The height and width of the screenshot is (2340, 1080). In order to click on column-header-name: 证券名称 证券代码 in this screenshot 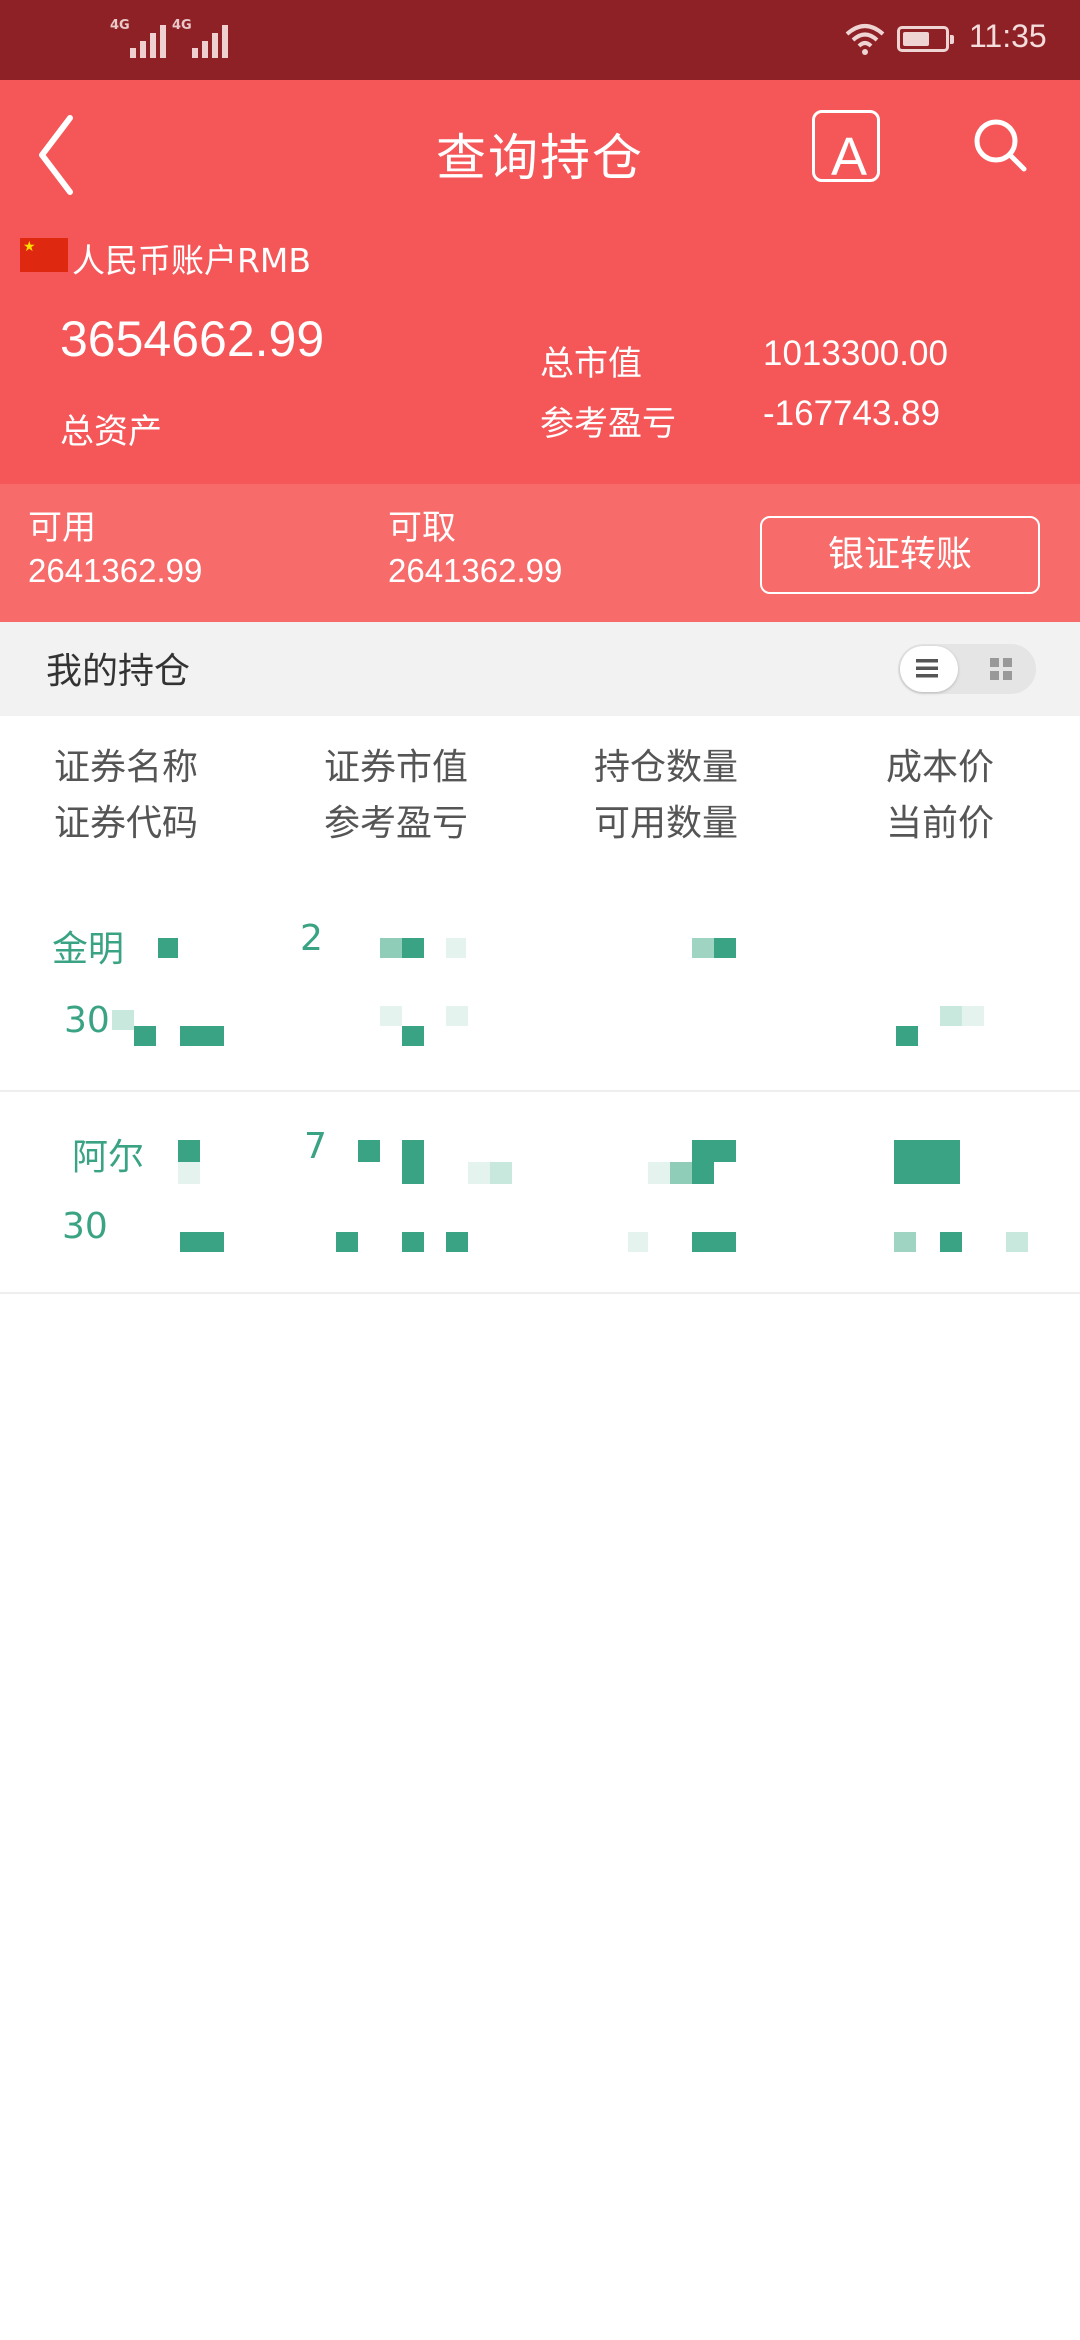, I will do `click(126, 795)`.